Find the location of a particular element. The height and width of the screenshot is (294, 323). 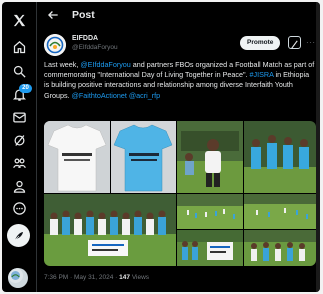

grok-analyze-icon is located at coordinates (294, 42).